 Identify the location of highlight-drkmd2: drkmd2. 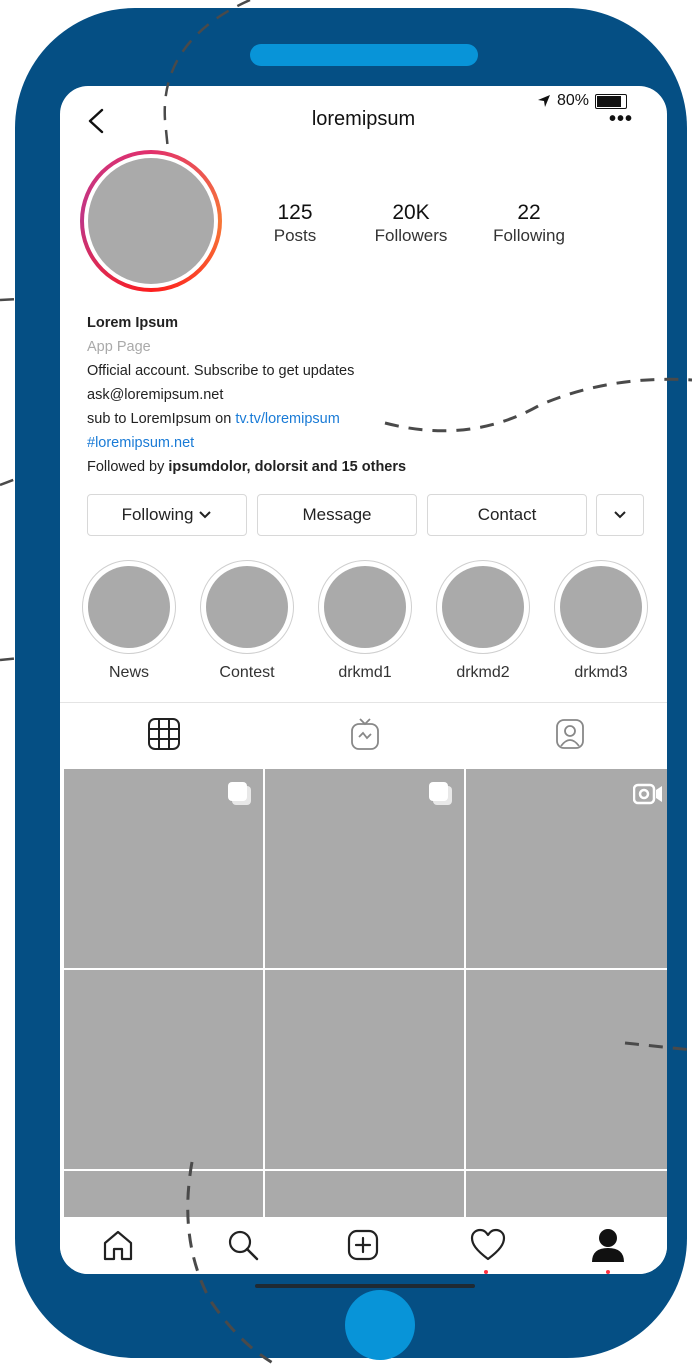
(483, 621).